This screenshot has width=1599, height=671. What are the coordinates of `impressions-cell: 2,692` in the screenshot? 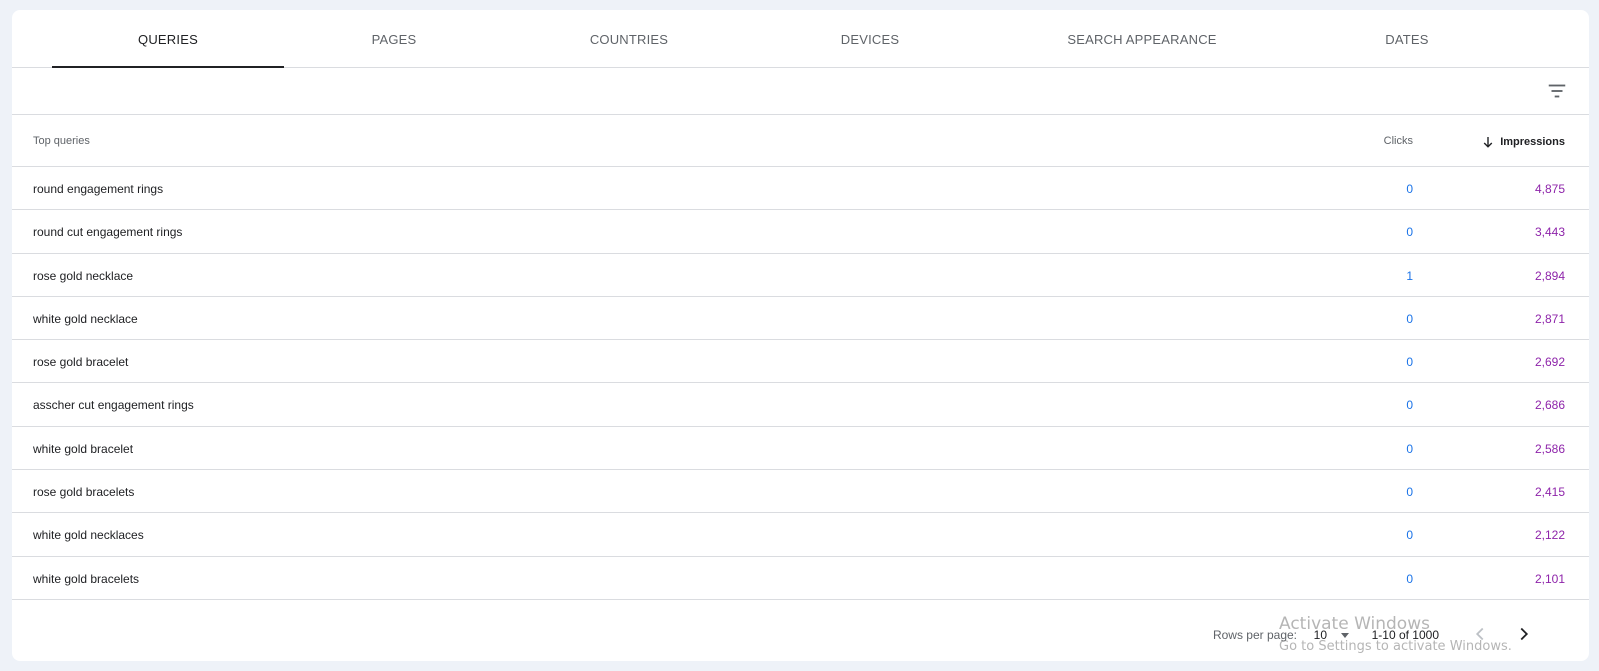 It's located at (1549, 362).